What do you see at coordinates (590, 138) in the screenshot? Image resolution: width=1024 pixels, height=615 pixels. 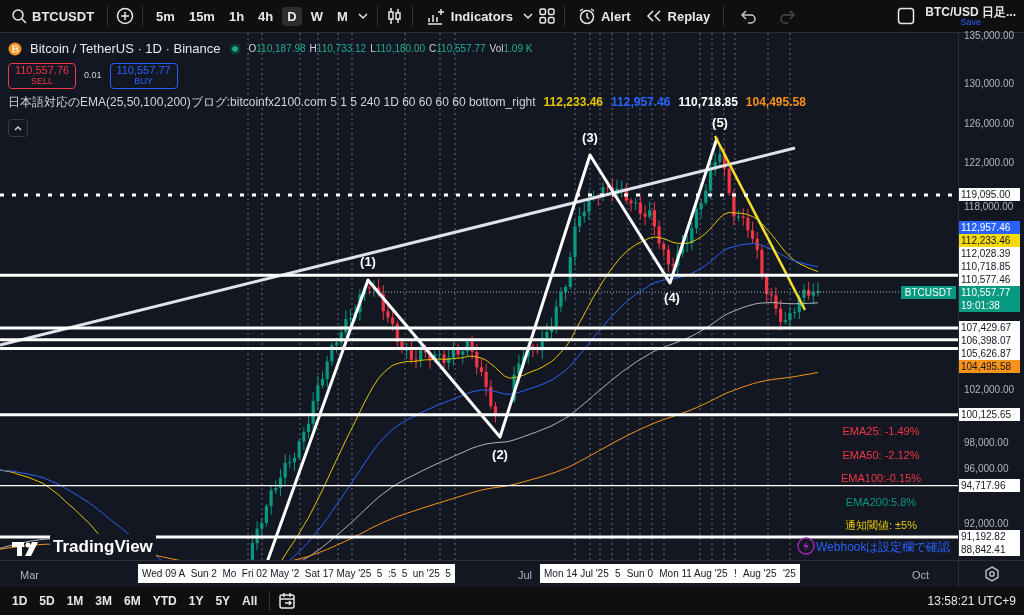 I see `wave-label: (3)` at bounding box center [590, 138].